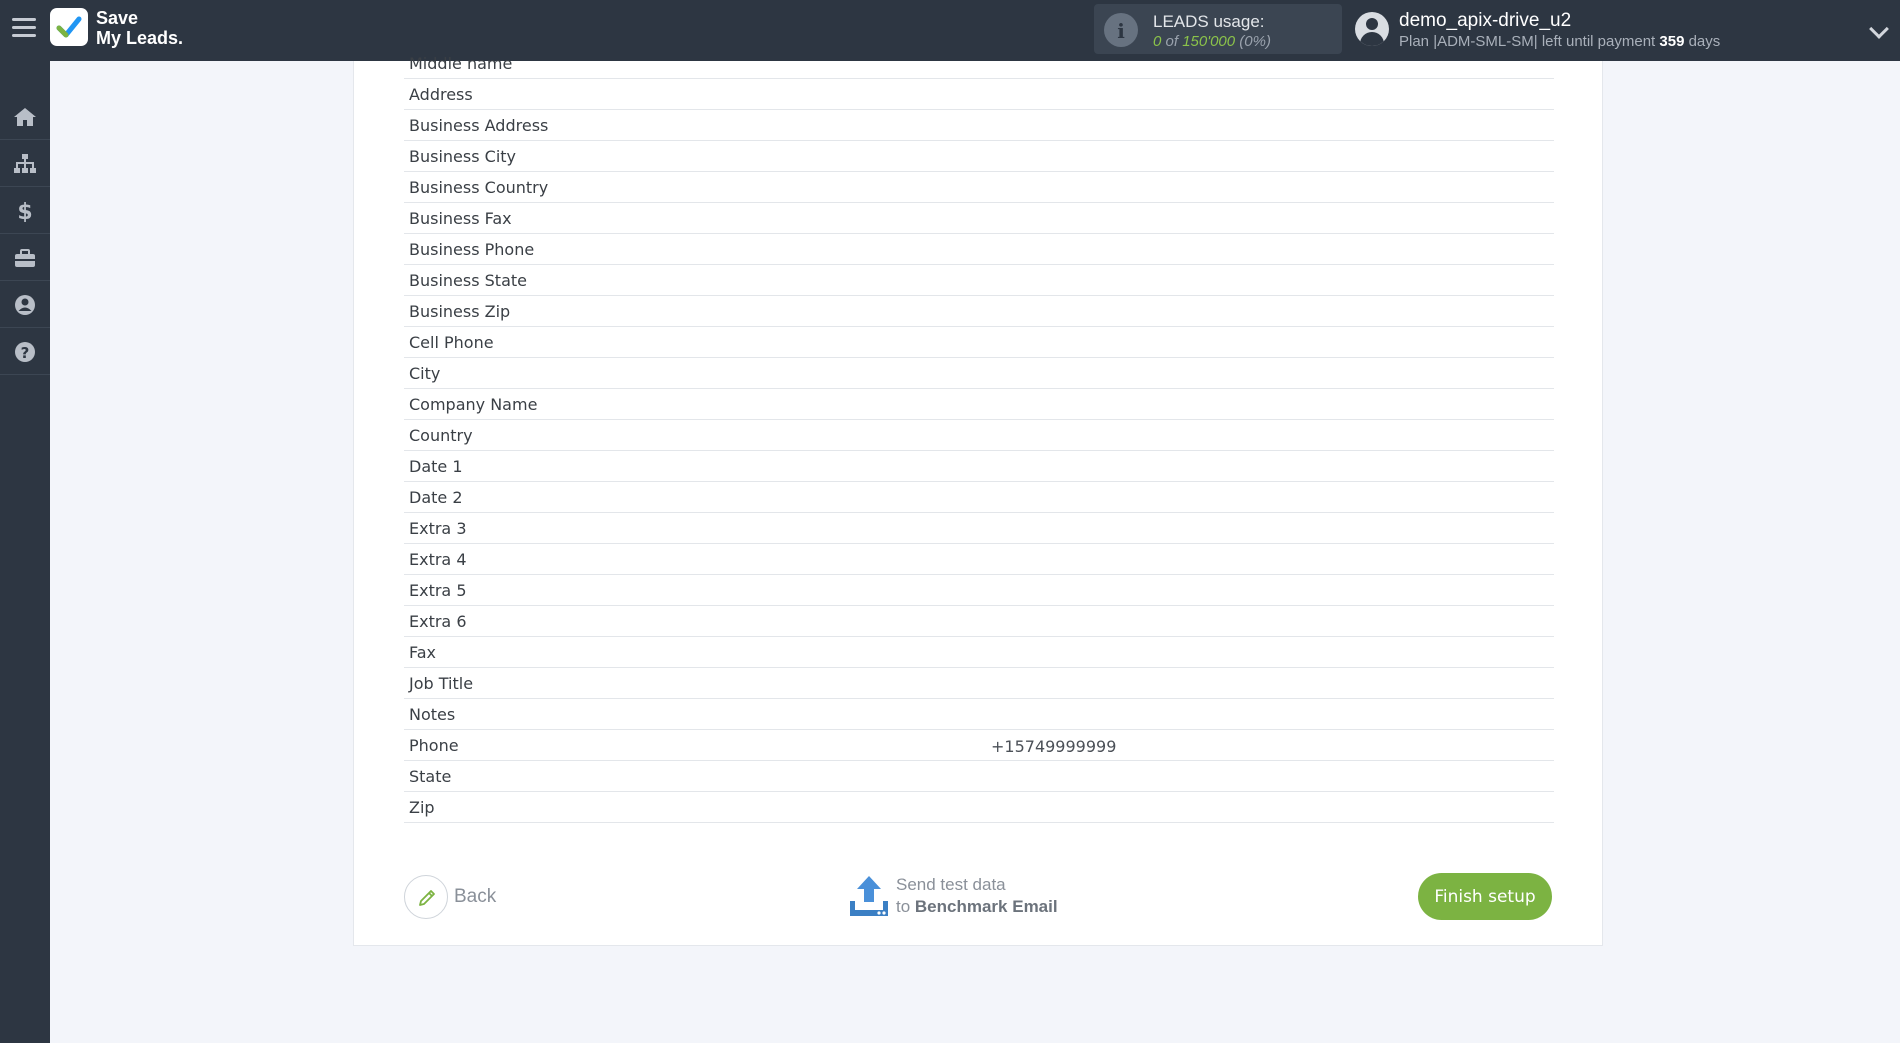  I want to click on field-name: Notes, so click(432, 714).